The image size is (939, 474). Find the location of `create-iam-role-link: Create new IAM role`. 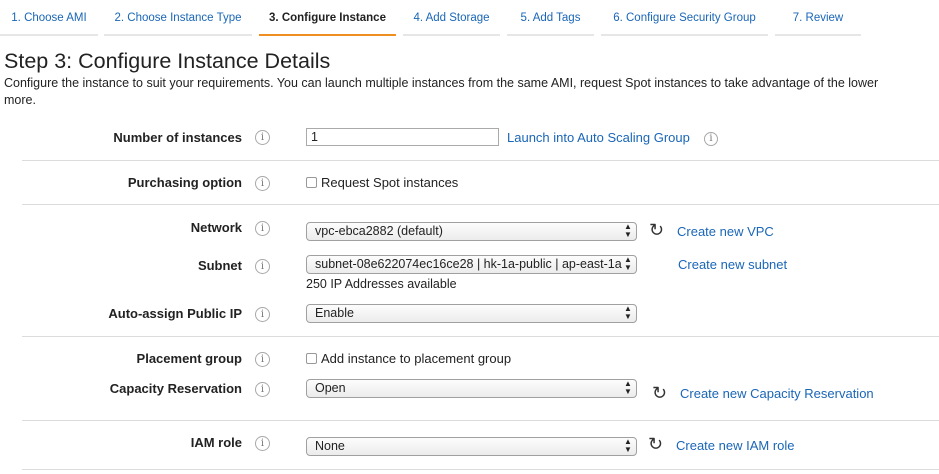

create-iam-role-link: Create new IAM role is located at coordinates (735, 445).